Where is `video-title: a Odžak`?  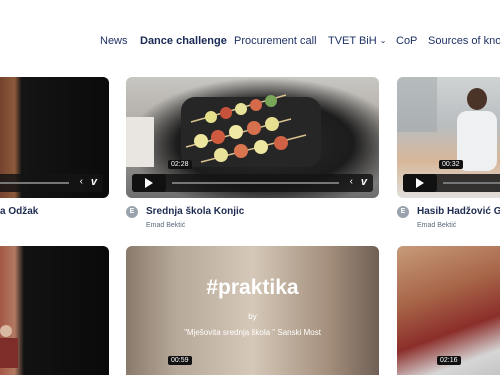 video-title: a Odžak is located at coordinates (19, 211).